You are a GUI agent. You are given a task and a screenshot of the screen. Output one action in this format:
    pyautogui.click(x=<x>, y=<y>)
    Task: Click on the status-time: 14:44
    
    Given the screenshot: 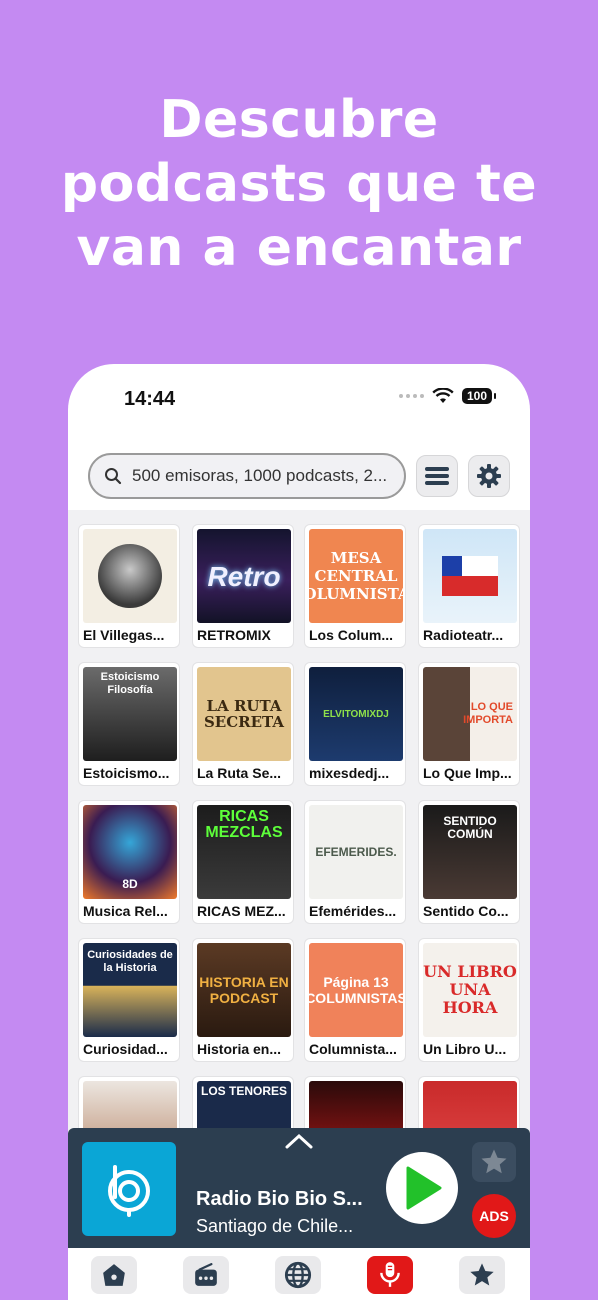 What is the action you would take?
    pyautogui.click(x=150, y=399)
    